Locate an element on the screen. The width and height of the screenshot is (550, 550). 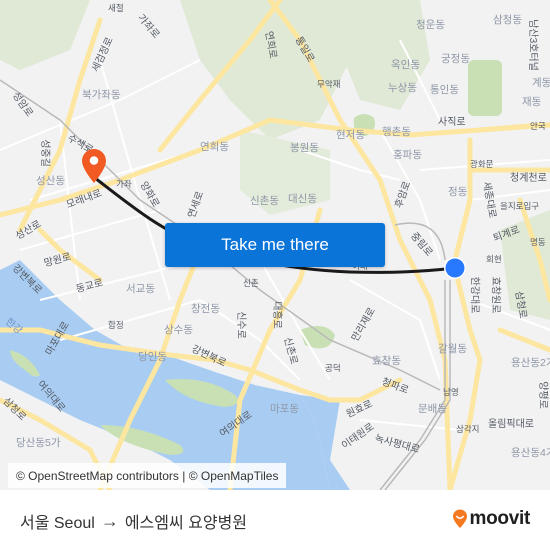
map-label: 성중길 is located at coordinates (44, 153).